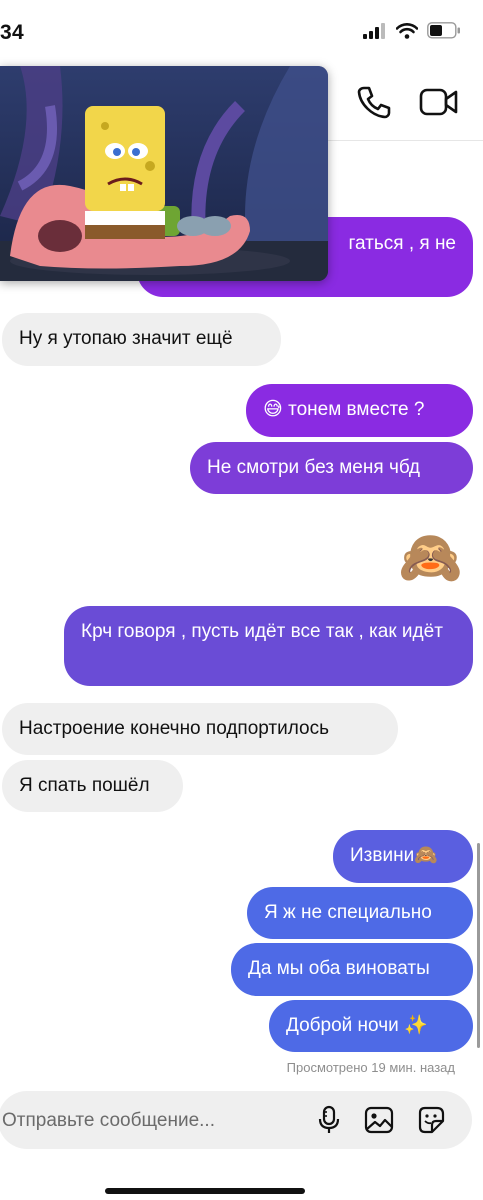  What do you see at coordinates (12, 32) in the screenshot?
I see `status-time: 34` at bounding box center [12, 32].